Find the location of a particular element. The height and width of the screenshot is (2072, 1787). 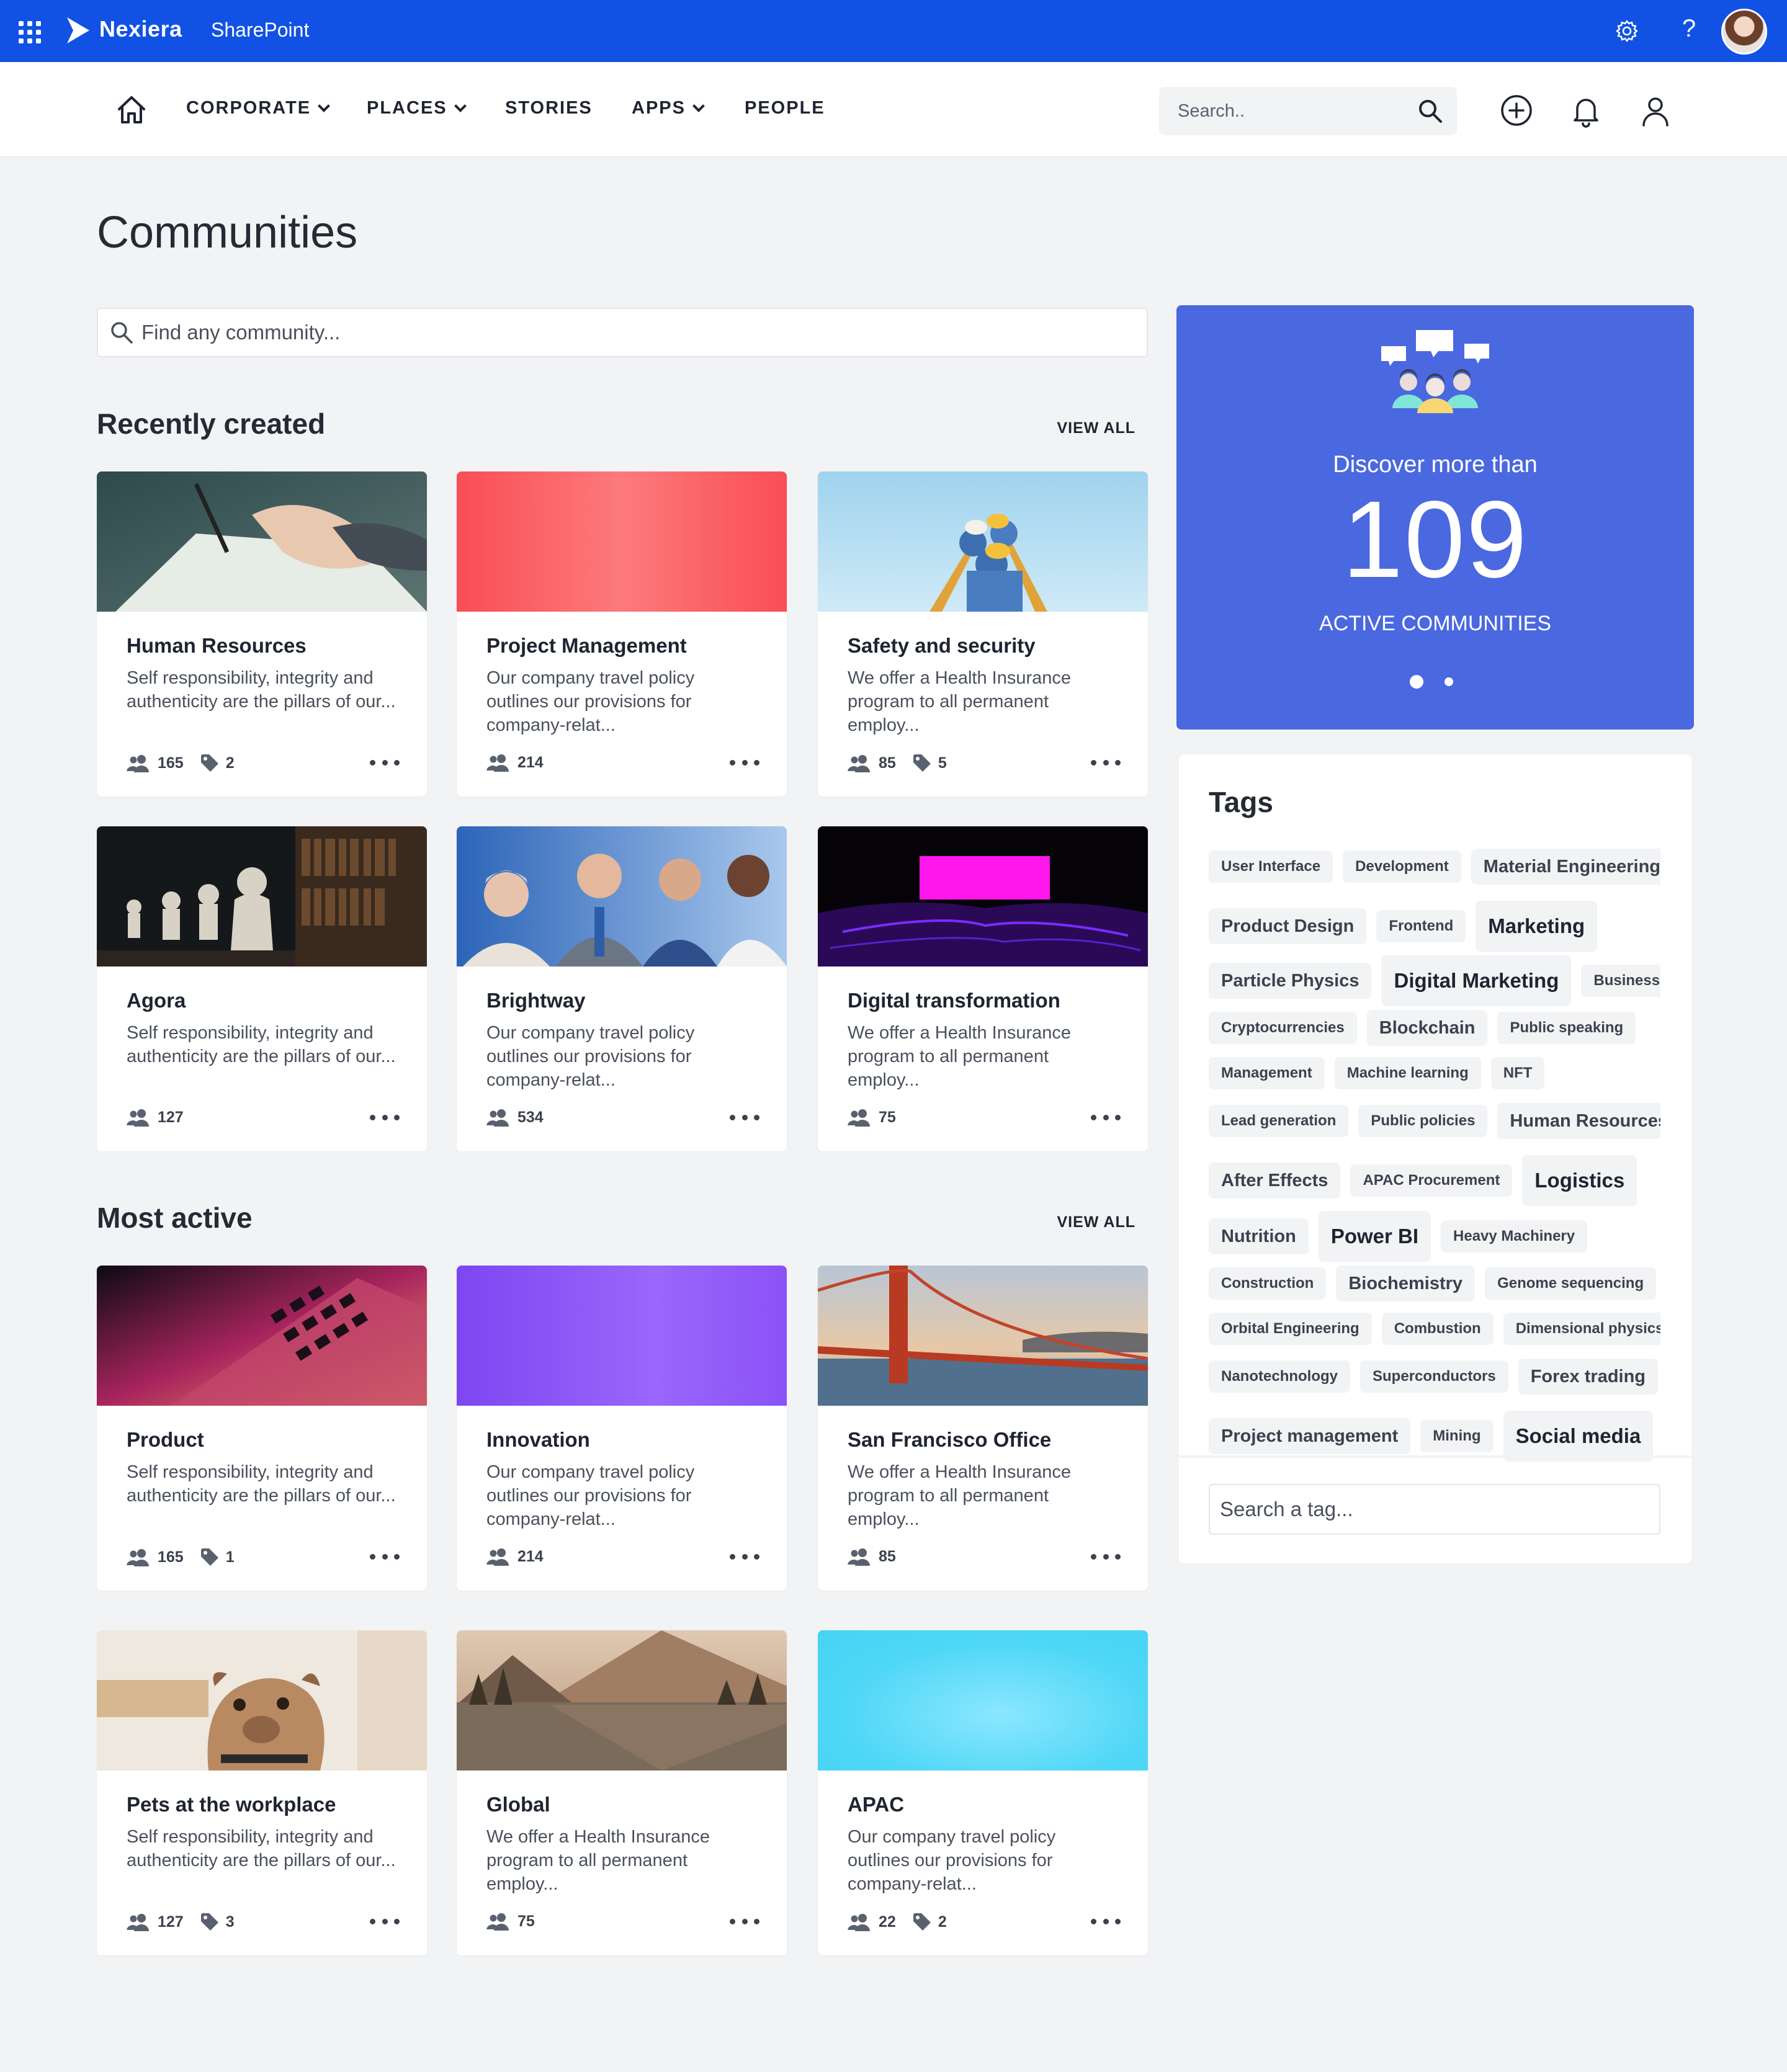

tag-chip: Social media is located at coordinates (1578, 1436).